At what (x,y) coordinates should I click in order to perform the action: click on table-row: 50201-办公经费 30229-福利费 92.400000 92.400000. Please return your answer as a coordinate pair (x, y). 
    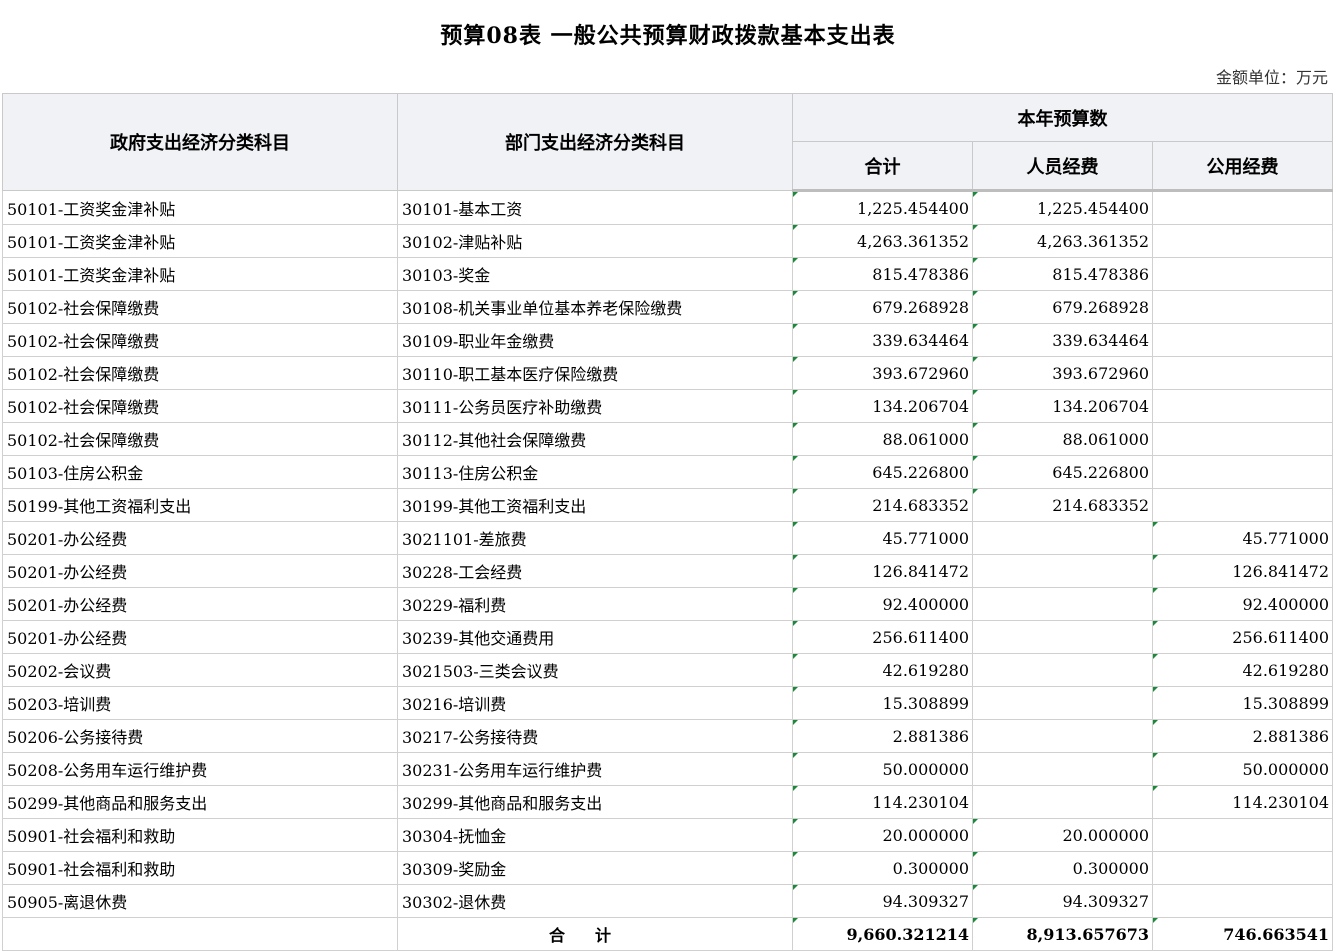
    Looking at the image, I should click on (667, 604).